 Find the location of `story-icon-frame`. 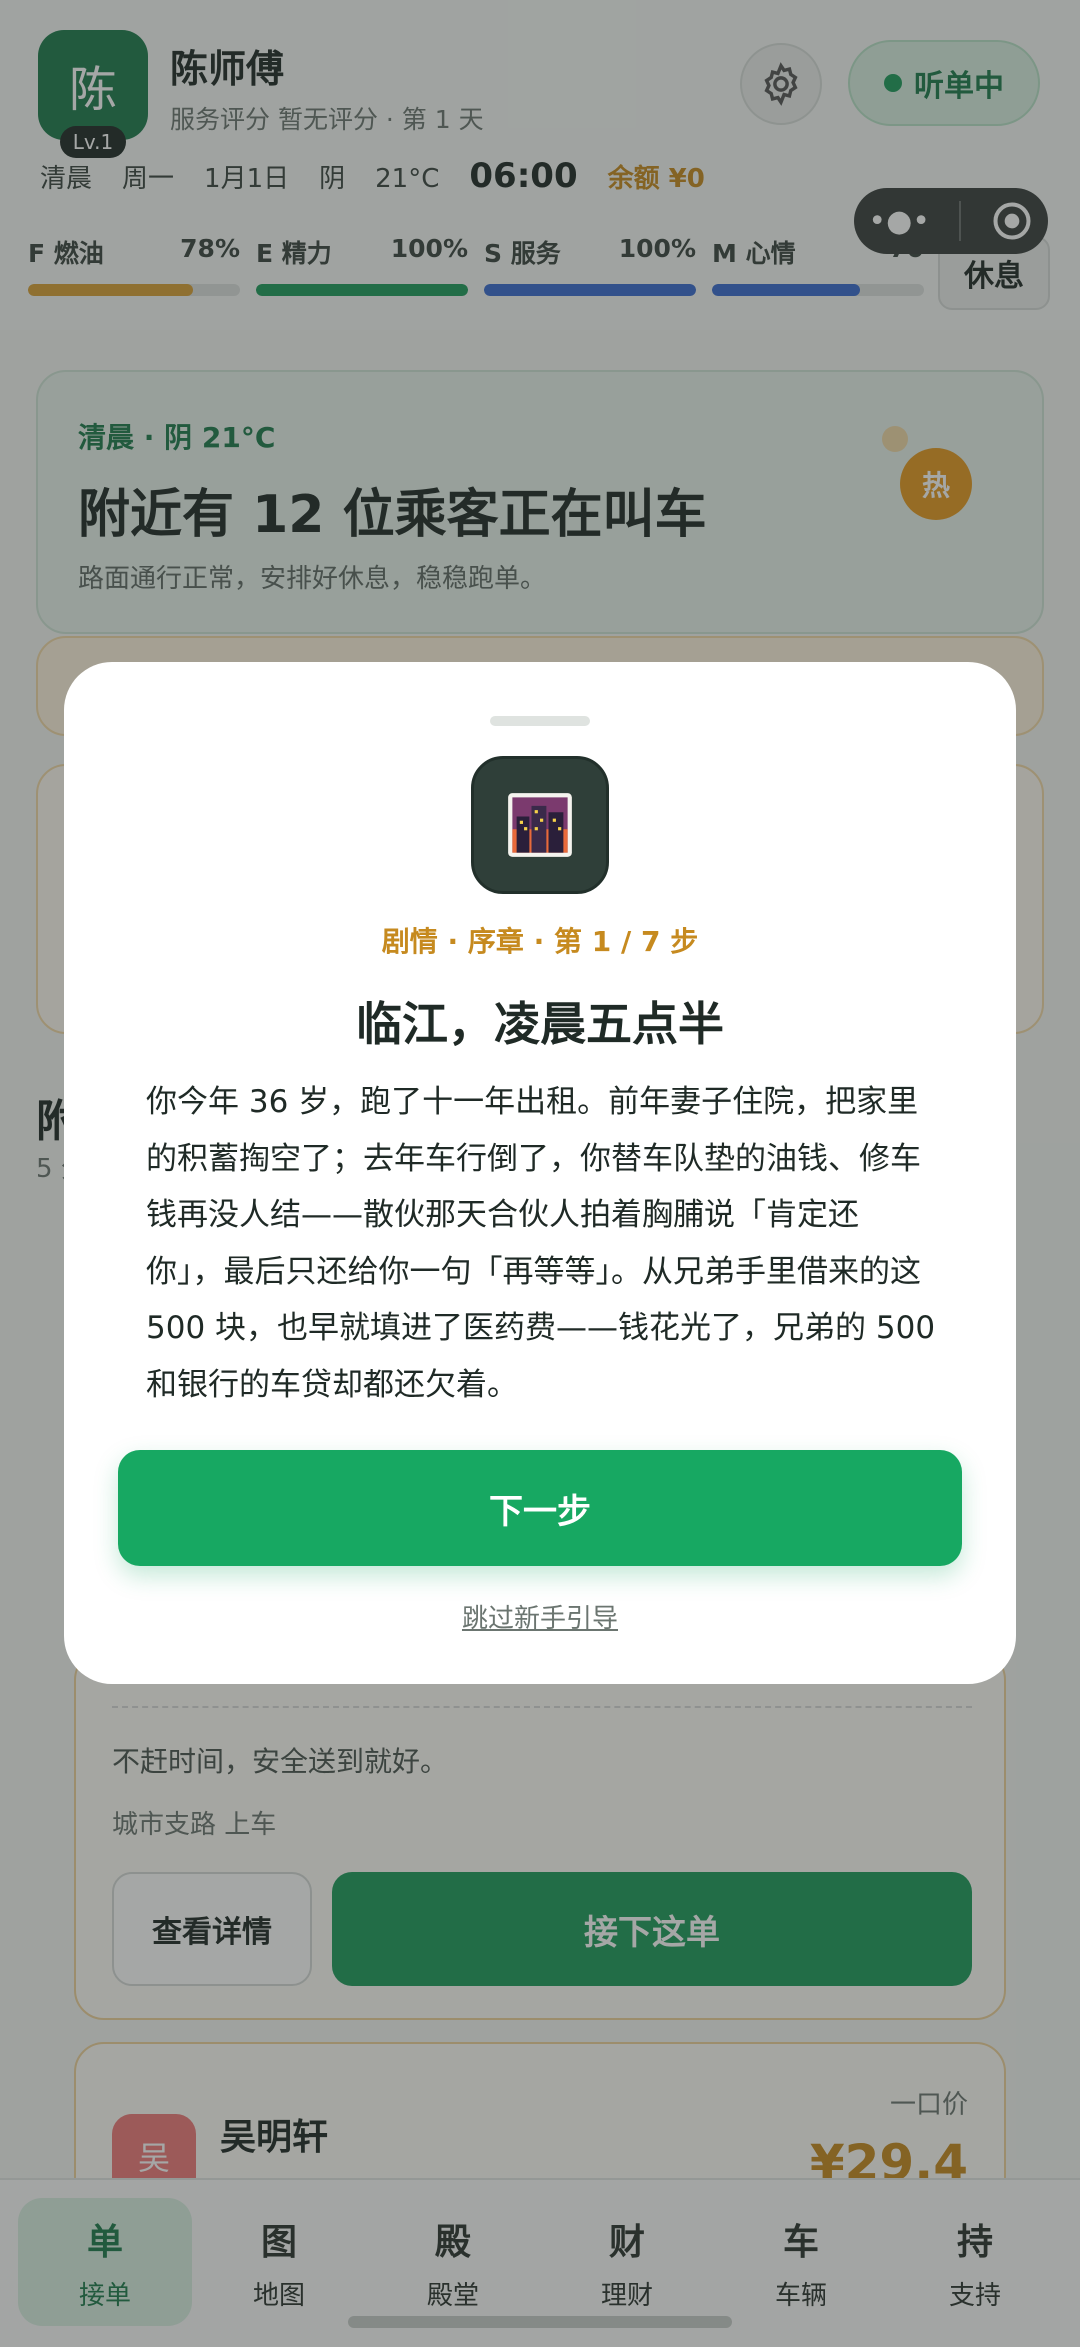

story-icon-frame is located at coordinates (540, 825).